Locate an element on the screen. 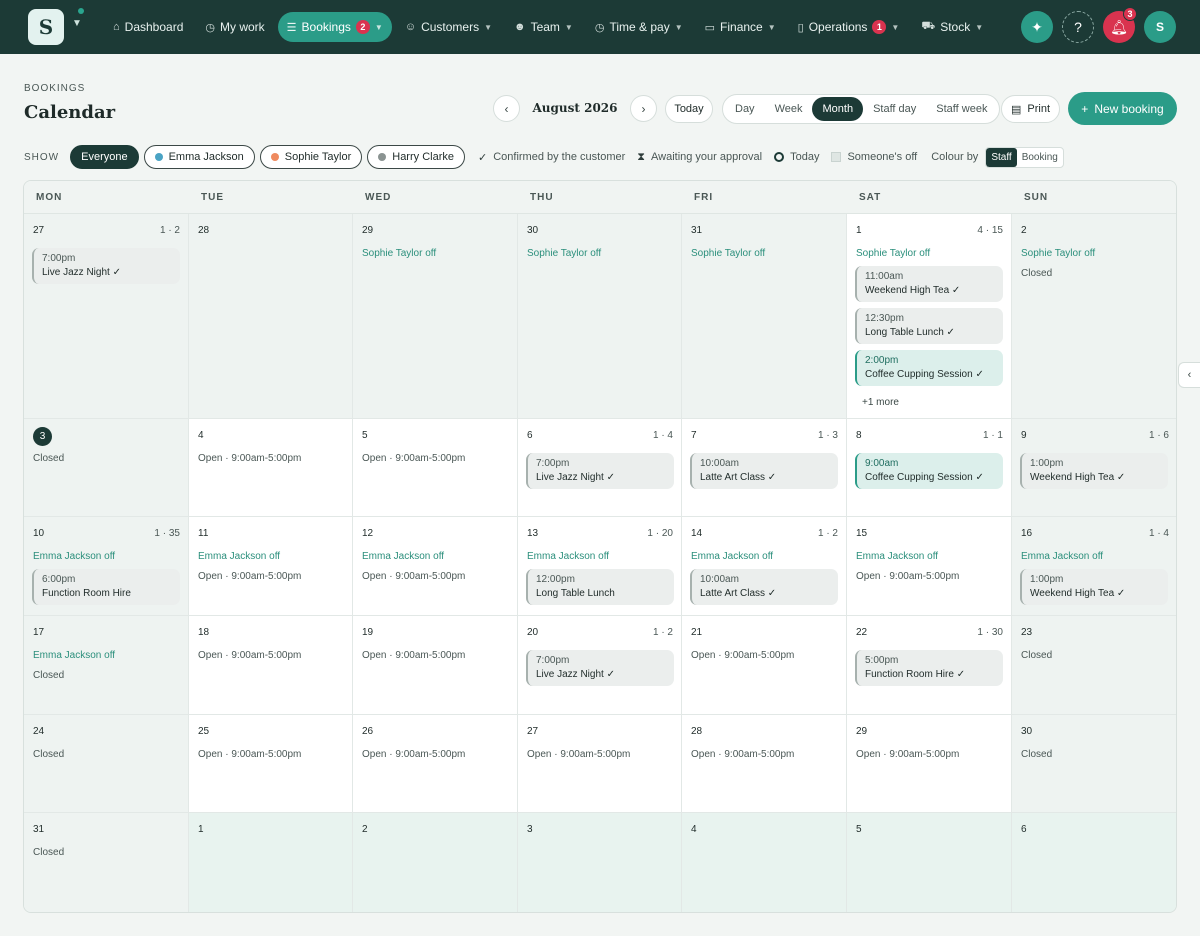  calendar-day-cell: 26 Open · 9:00am-5:00pm is located at coordinates (435, 764).